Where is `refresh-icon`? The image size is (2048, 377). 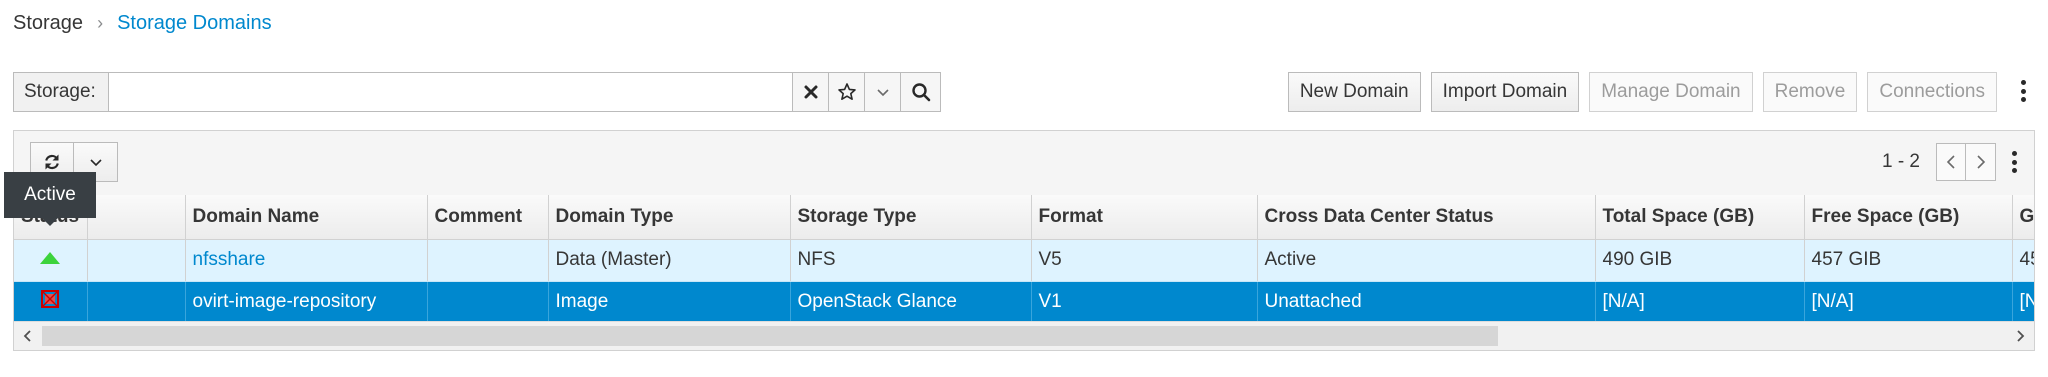
refresh-icon is located at coordinates (52, 162).